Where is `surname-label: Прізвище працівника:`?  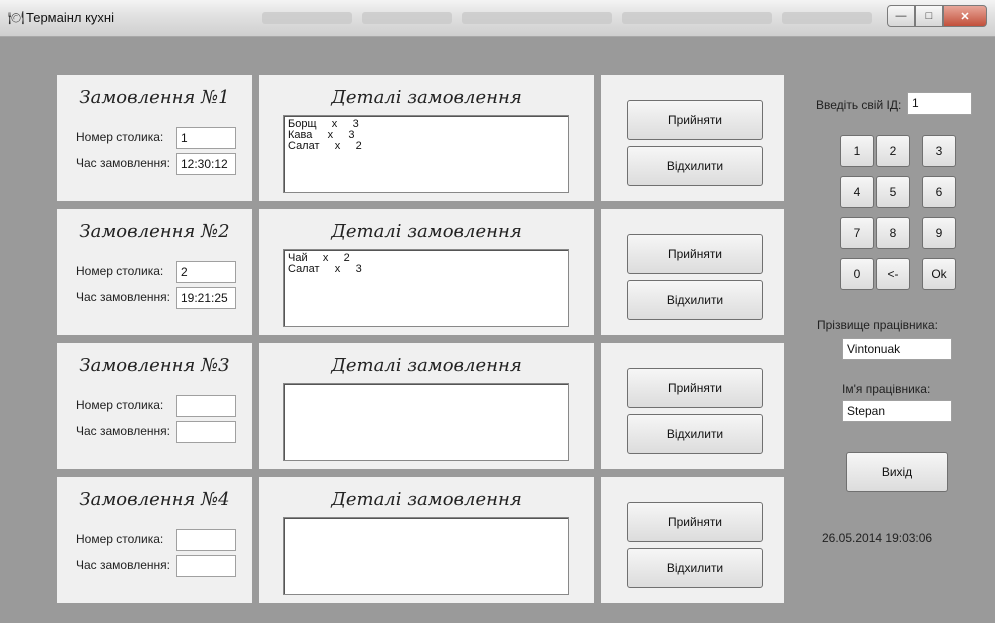
surname-label: Прізвище працівника: is located at coordinates (877, 325).